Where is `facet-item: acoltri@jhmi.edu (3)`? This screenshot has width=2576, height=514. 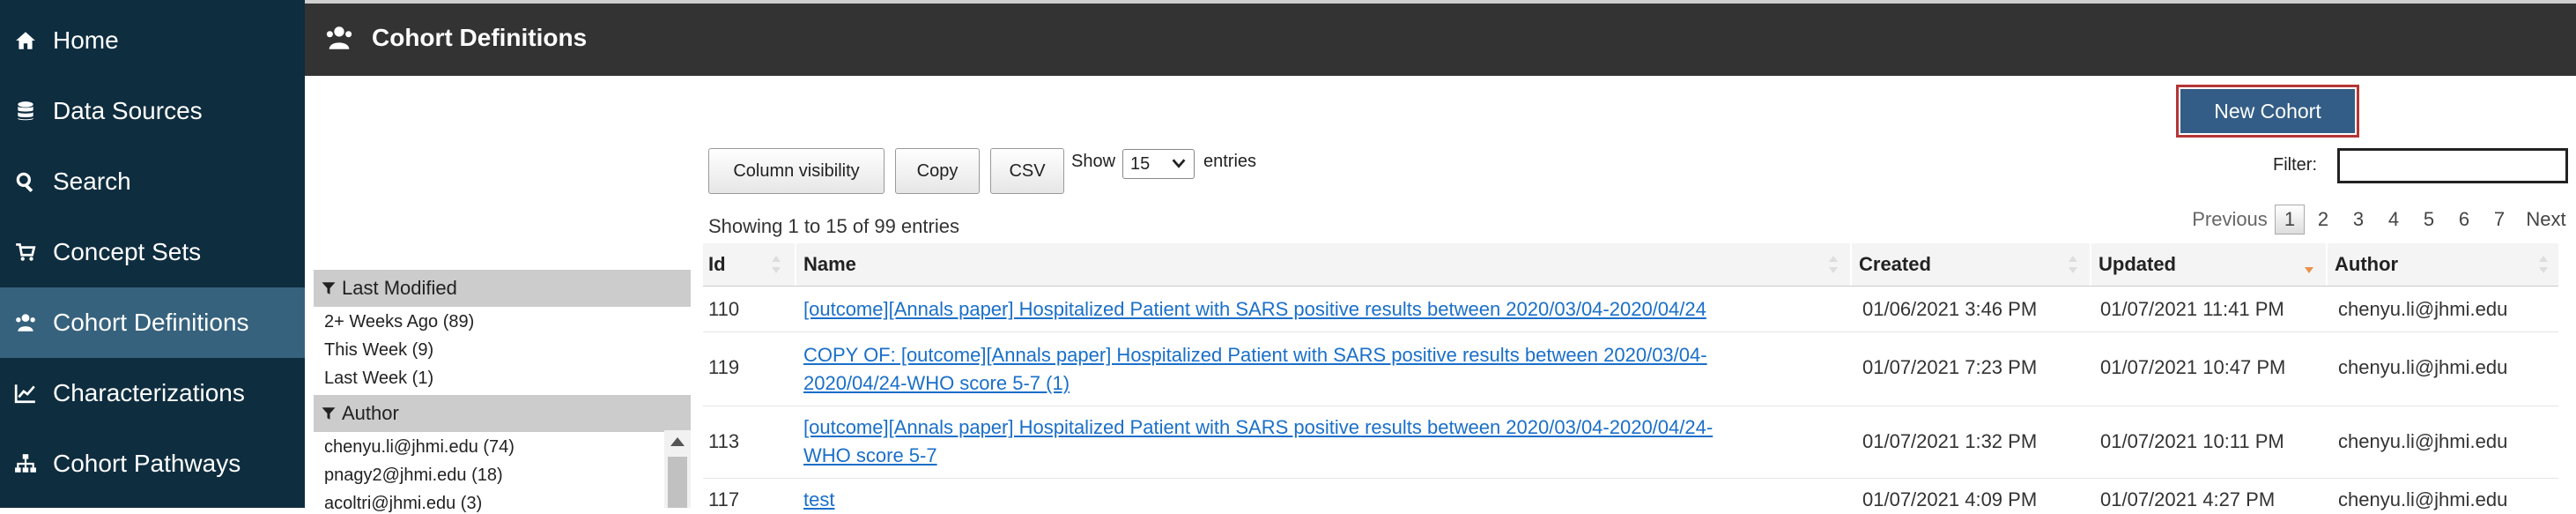
facet-item: acoltri@jhmi.edu (3) is located at coordinates (403, 504).